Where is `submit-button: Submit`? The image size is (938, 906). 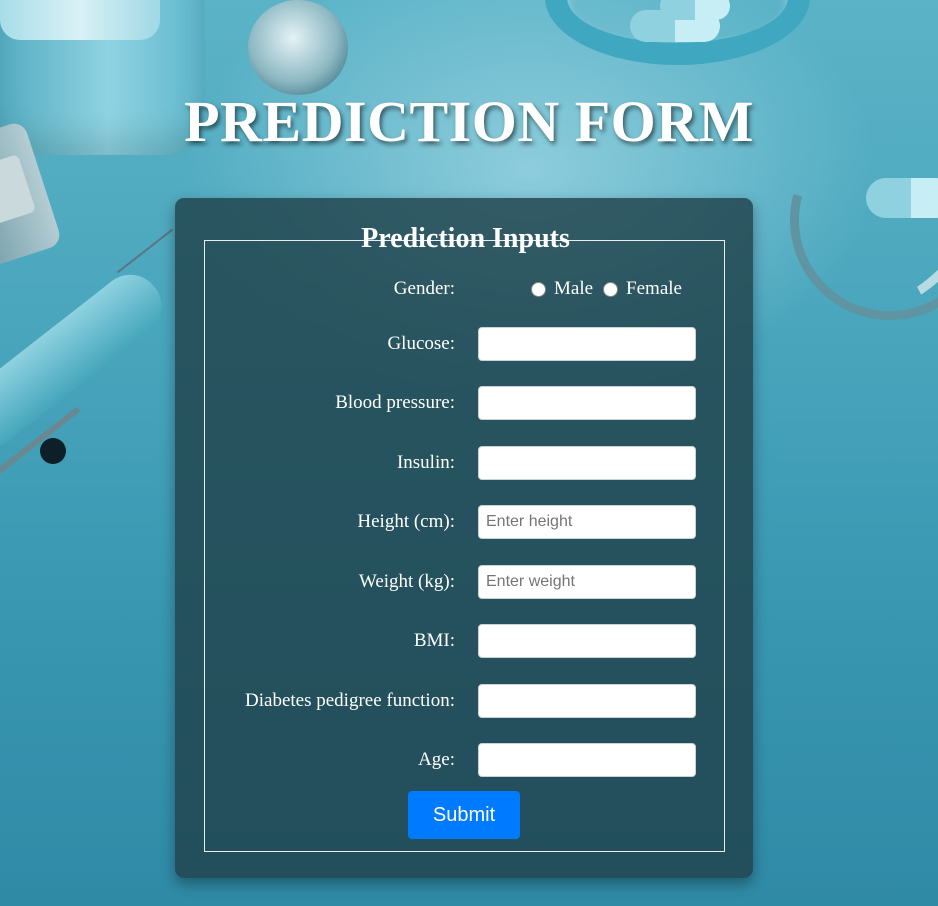 submit-button: Submit is located at coordinates (464, 815).